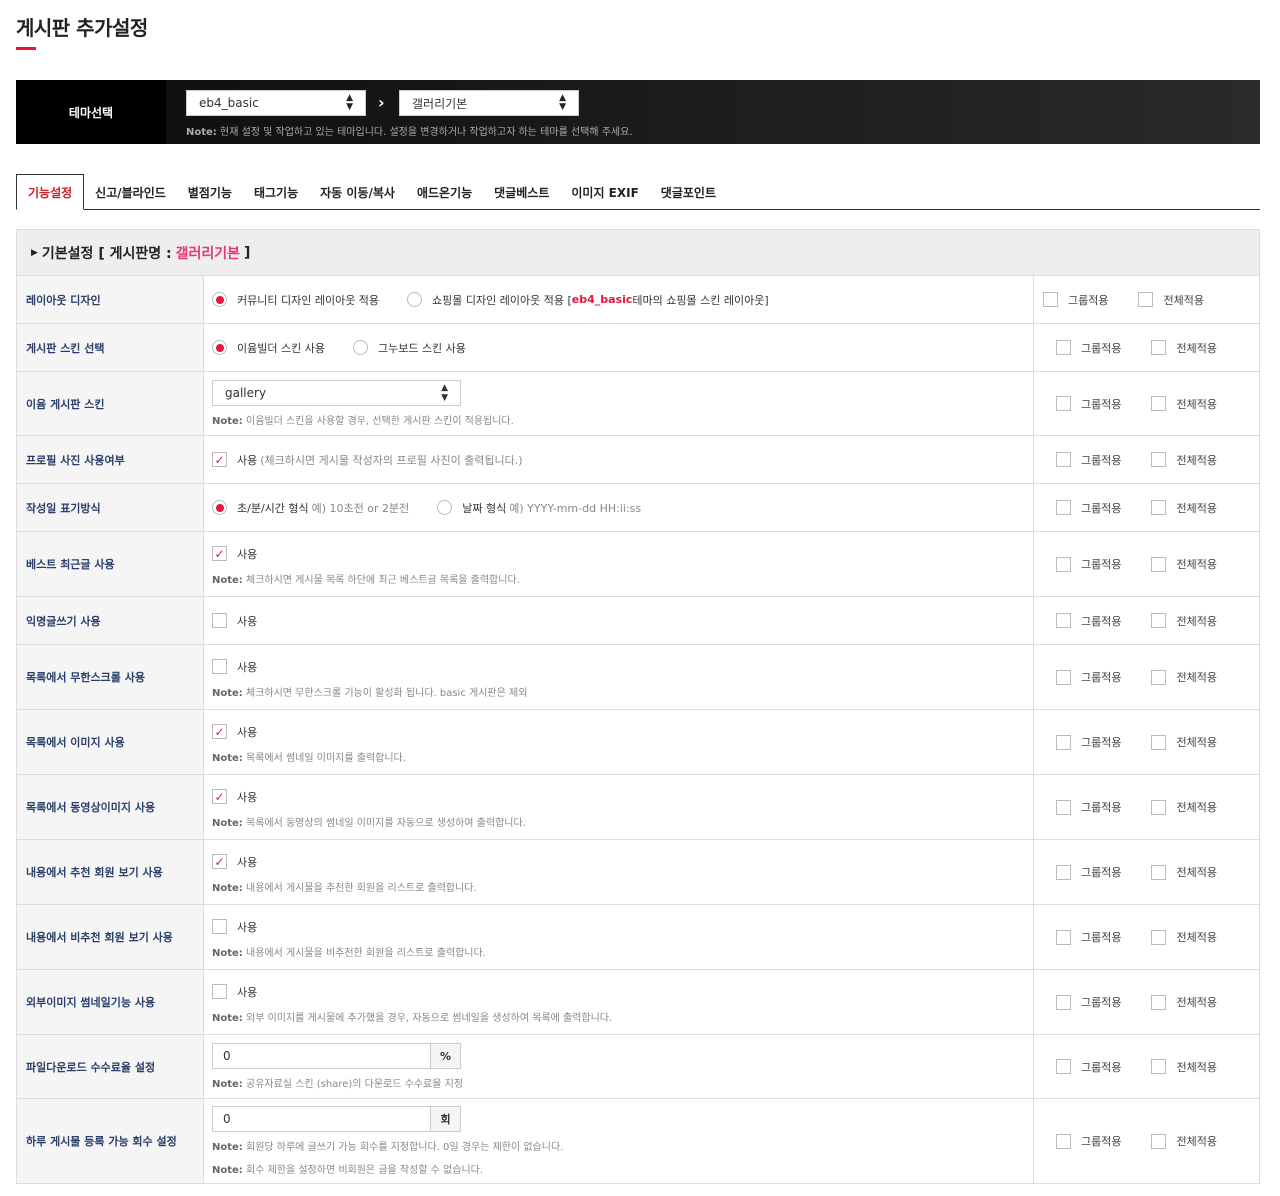  What do you see at coordinates (409, 348) in the screenshot?
I see `gnuboard-skin-option: 그누보드 스킨 사용` at bounding box center [409, 348].